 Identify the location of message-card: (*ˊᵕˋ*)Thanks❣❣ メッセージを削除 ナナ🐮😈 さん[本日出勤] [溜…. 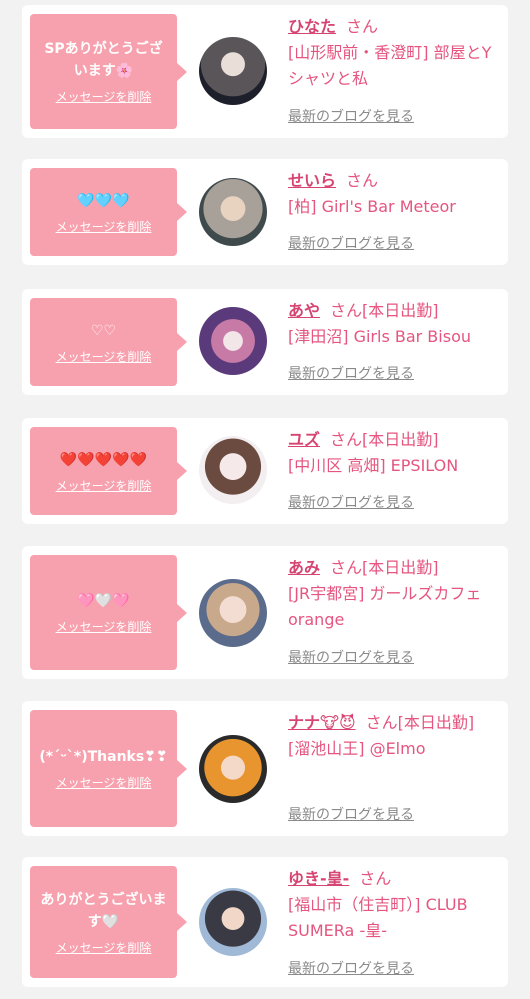
(265, 768).